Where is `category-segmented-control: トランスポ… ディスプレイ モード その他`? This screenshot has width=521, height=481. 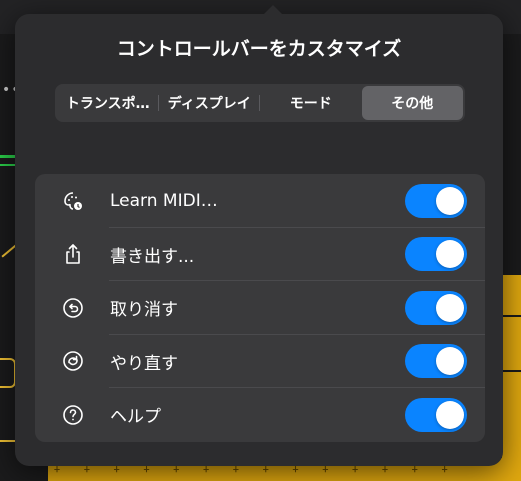 category-segmented-control: トランスポ… ディスプレイ モード その他 is located at coordinates (260, 103).